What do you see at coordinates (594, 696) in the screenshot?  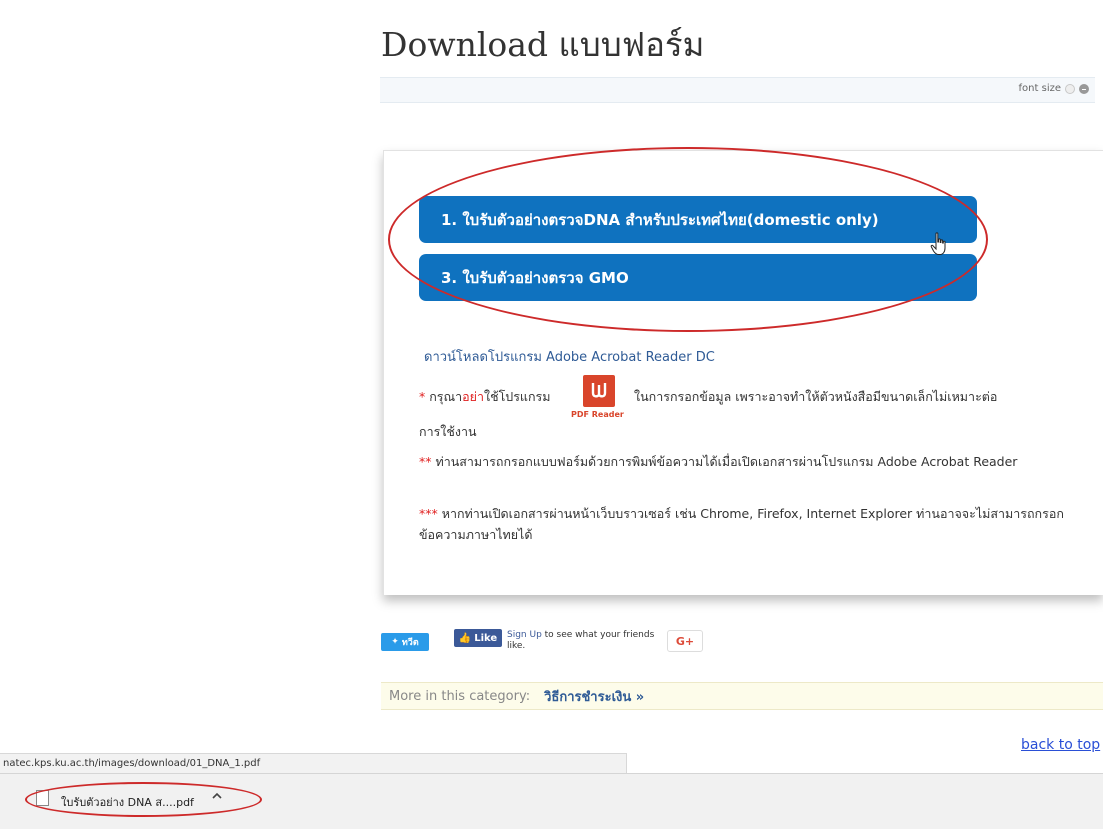 I see `payment-method-link: วิธีการชำระเงิน »` at bounding box center [594, 696].